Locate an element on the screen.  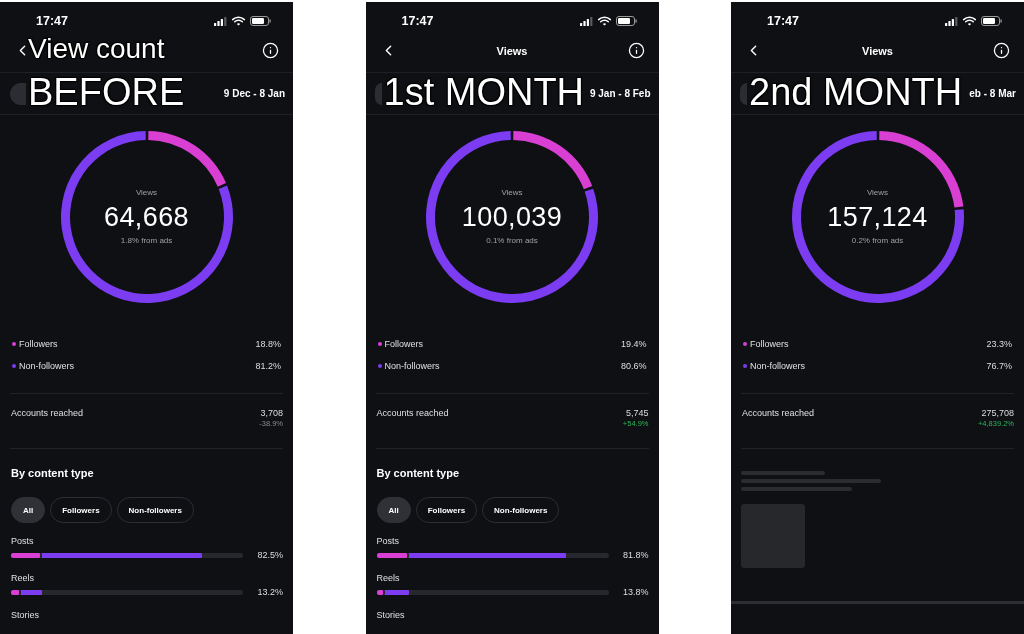
ads-share-text: 1.8% from ads is located at coordinates (146, 241).